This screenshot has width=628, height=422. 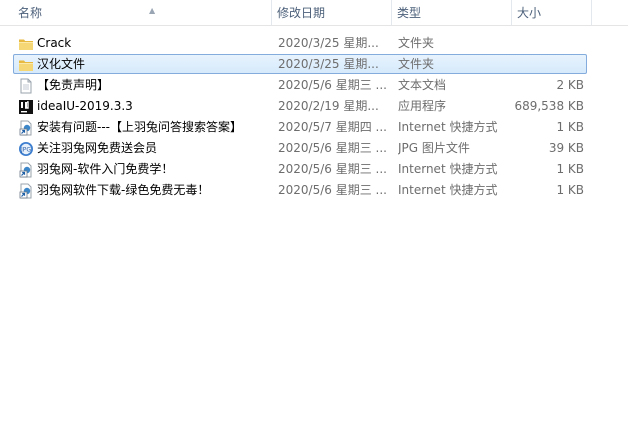 I want to click on file-name: 关注羽兔网免费送会员, so click(x=97, y=148).